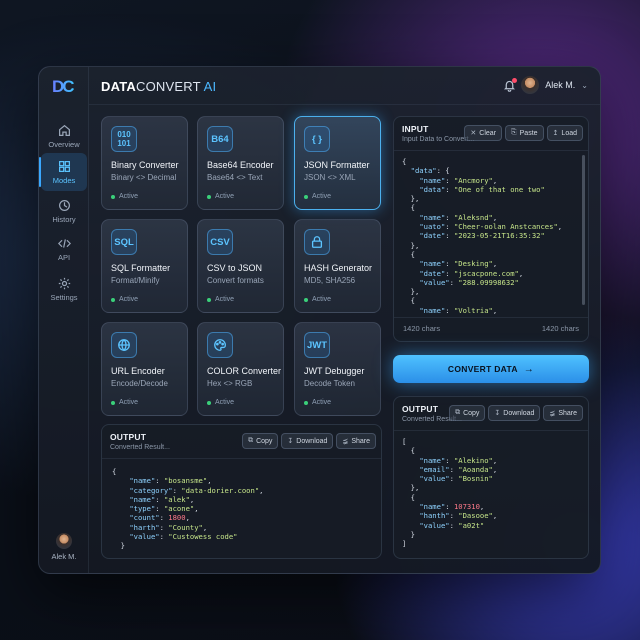 The width and height of the screenshot is (640, 640). I want to click on tool-title: CSV to JSON, so click(235, 268).